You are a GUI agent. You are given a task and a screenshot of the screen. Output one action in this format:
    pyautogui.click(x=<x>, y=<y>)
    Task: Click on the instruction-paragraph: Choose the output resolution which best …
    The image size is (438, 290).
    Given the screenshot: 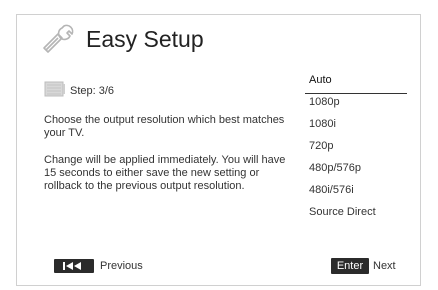 What is the action you would take?
    pyautogui.click(x=164, y=126)
    